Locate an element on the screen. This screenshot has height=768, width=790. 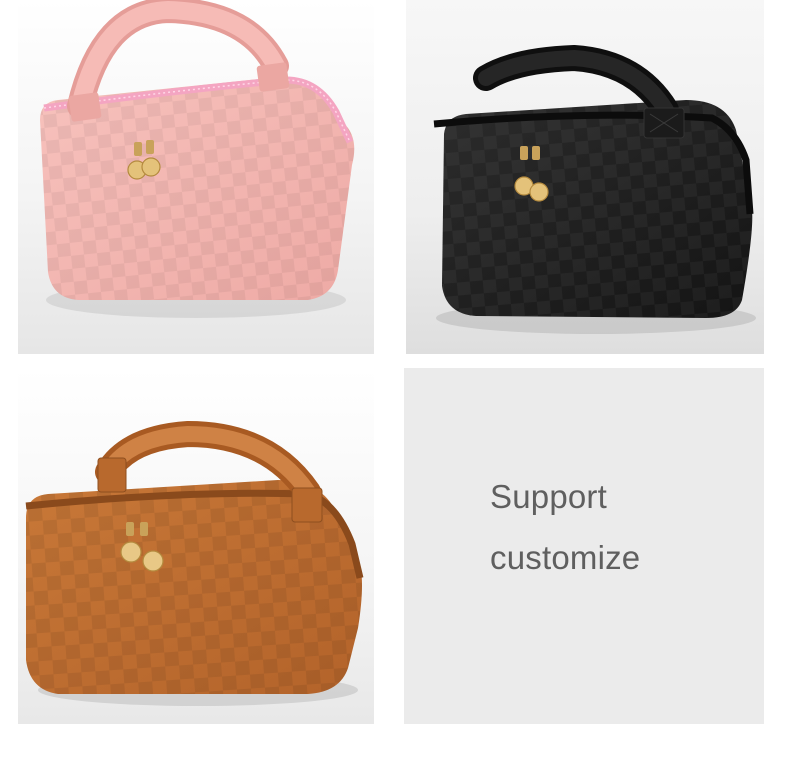
promo-line-customize: customize is located at coordinates (565, 557).